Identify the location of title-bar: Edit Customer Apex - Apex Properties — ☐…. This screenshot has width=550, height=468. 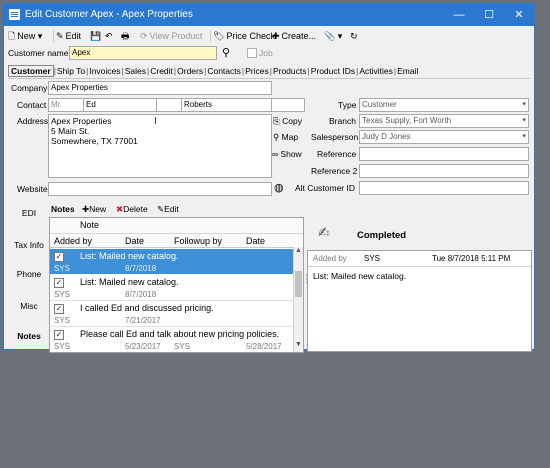
(269, 15).